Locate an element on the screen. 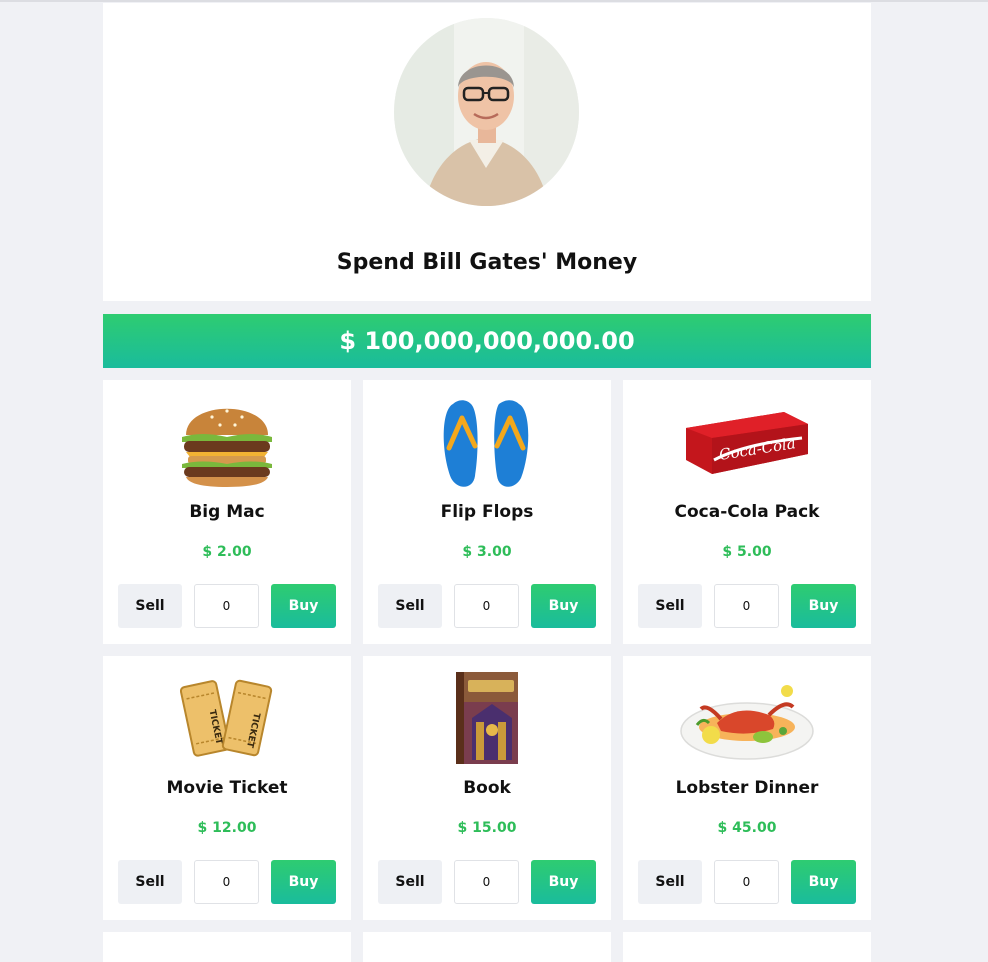 The width and height of the screenshot is (988, 962). product-price: $ 3.00 is located at coordinates (487, 552).